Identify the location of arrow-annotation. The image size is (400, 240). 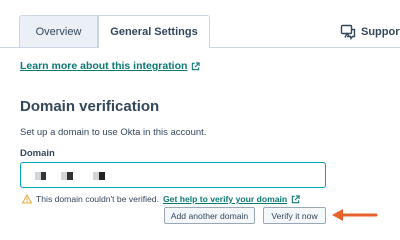
(355, 215).